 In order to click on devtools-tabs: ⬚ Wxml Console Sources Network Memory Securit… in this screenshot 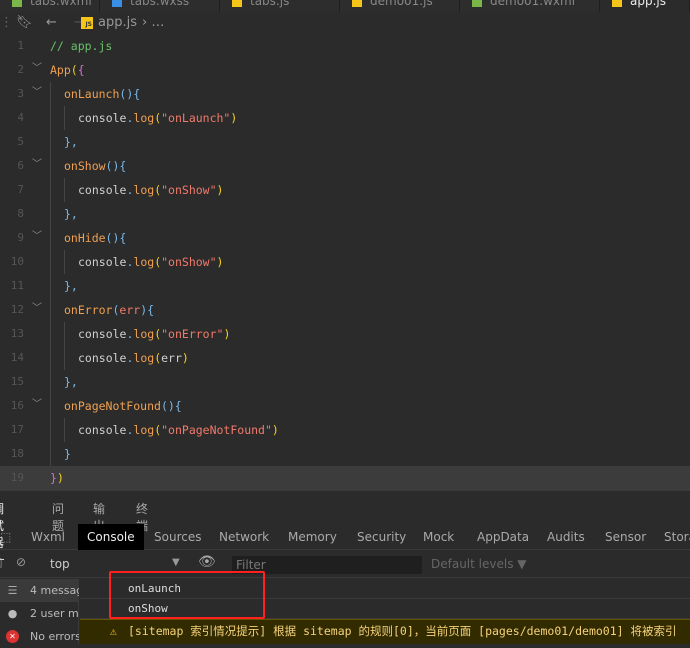, I will do `click(345, 537)`.